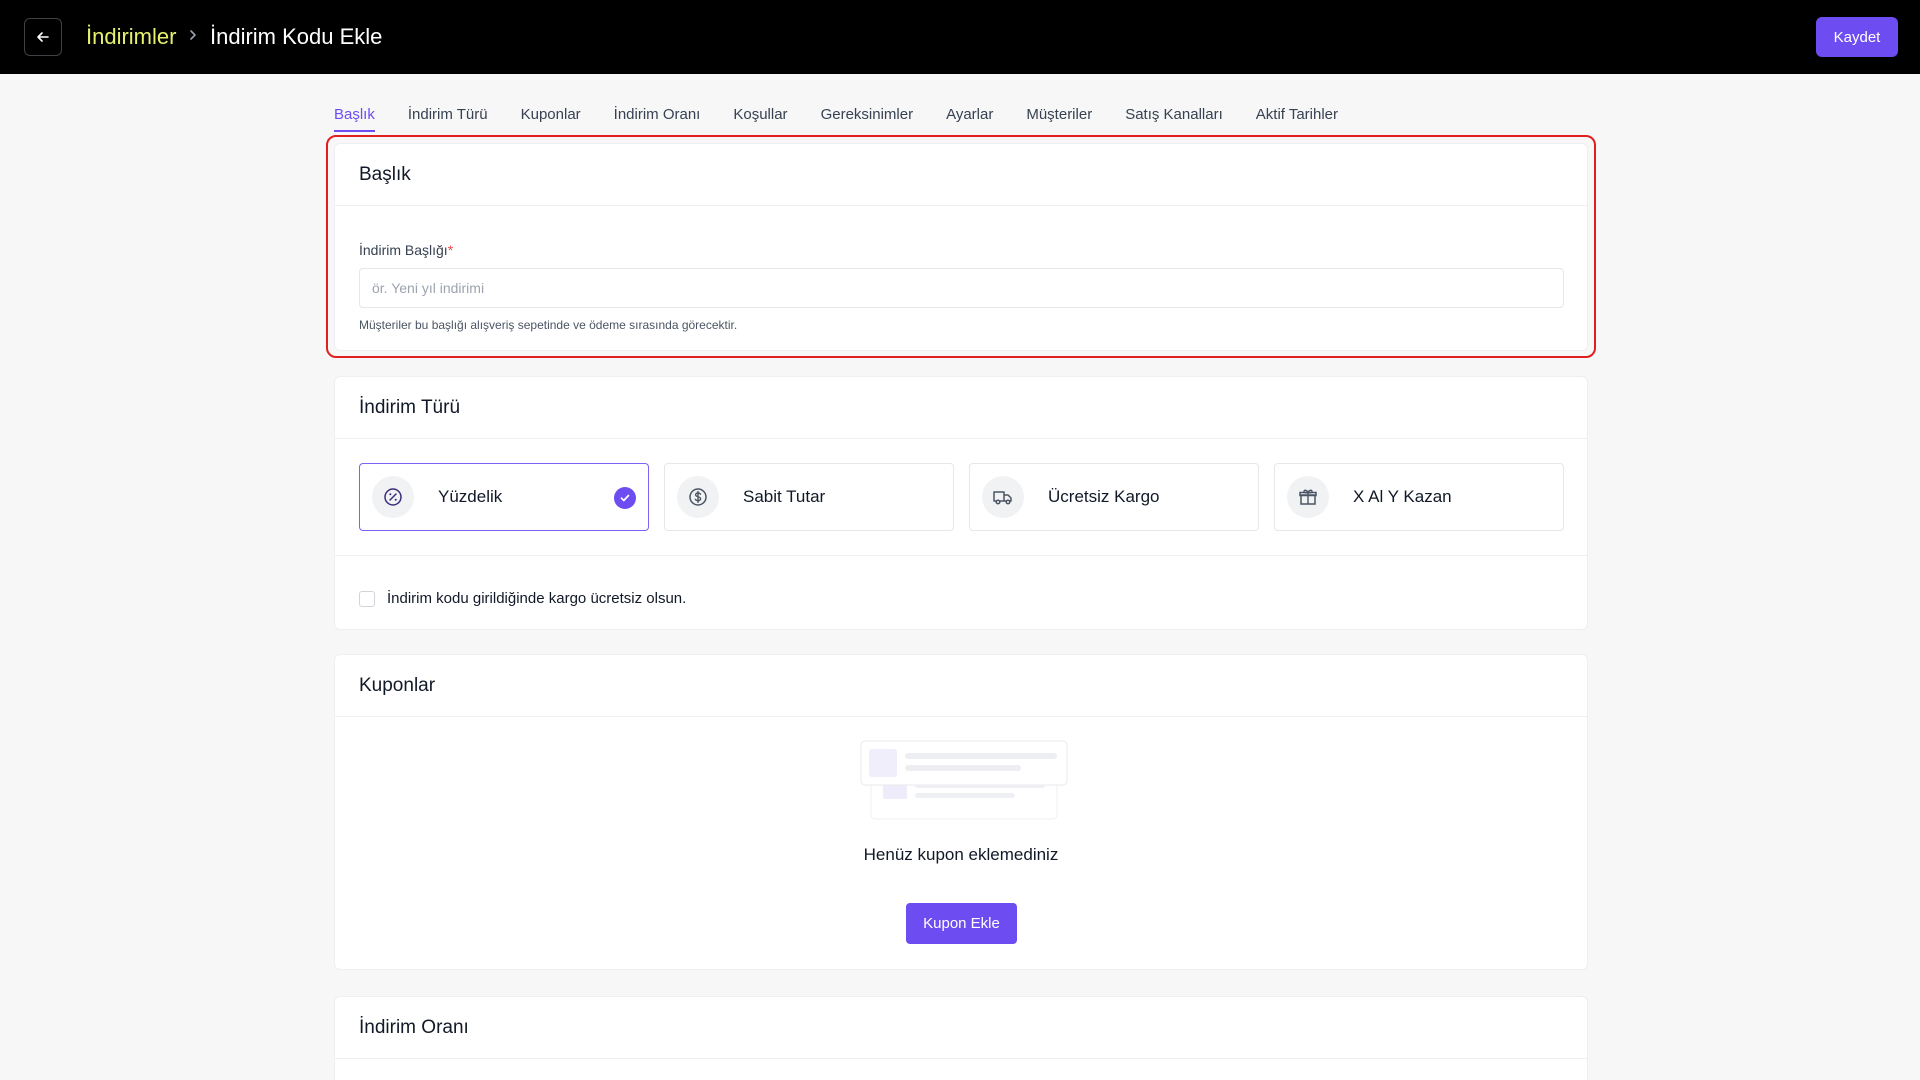  Describe the element at coordinates (193, 35) in the screenshot. I see `chevron-right-icon` at that location.